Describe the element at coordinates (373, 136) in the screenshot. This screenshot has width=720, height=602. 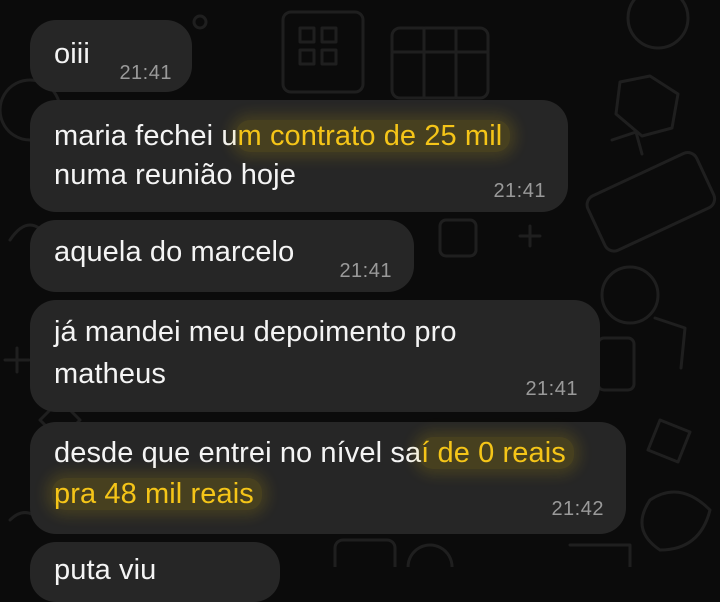
I see `highlighted-text: m contrato de 25 mil` at that location.